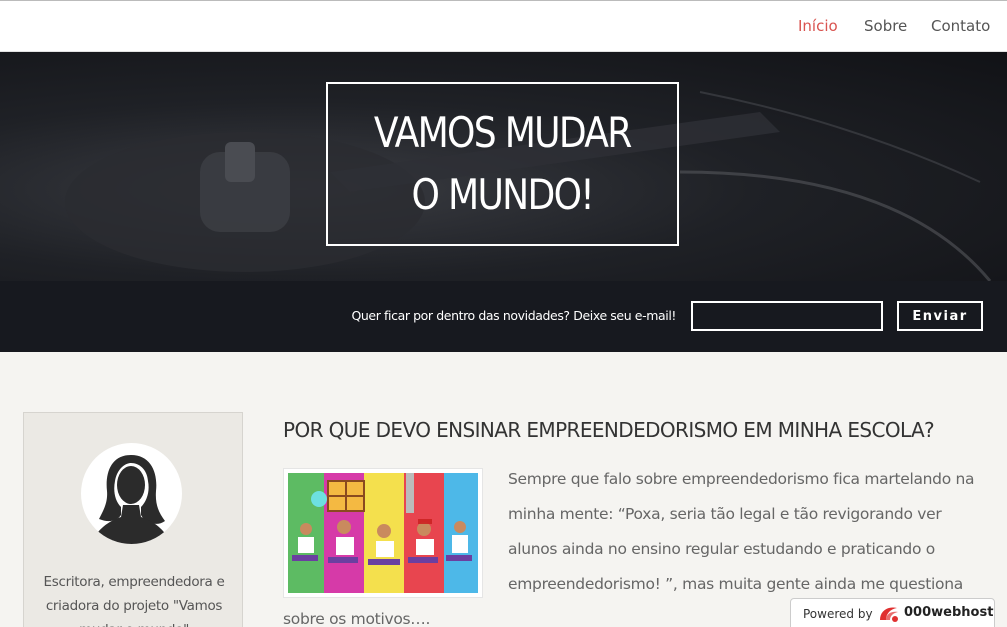 The width and height of the screenshot is (1007, 627). Describe the element at coordinates (960, 26) in the screenshot. I see `nav-link-contato: Contato` at that location.